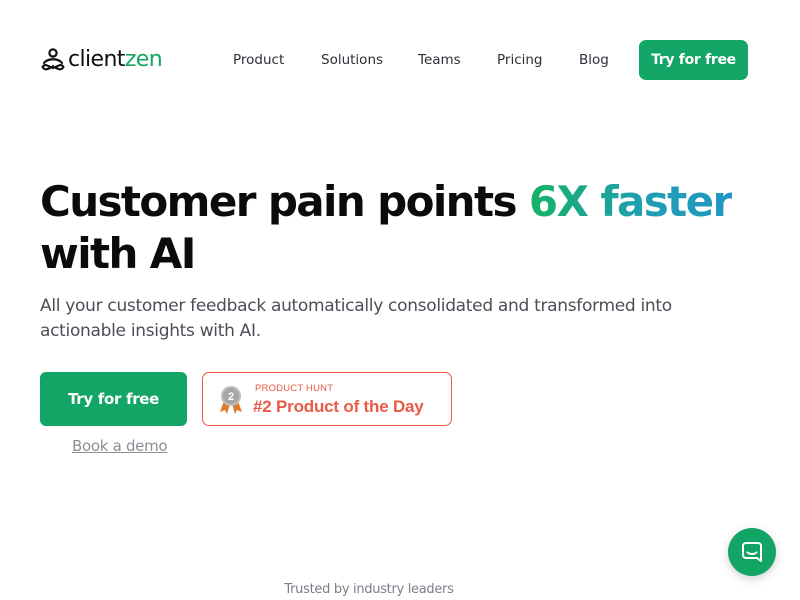 Image resolution: width=800 pixels, height=600 pixels. Describe the element at coordinates (284, 201) in the screenshot. I see `hero-title-part1: Customer pain points` at that location.